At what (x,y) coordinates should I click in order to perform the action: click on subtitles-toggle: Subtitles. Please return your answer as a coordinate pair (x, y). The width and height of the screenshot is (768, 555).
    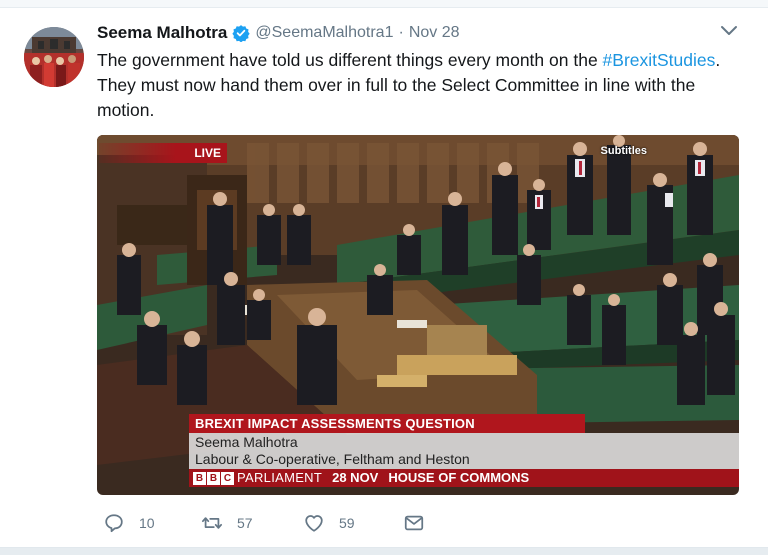
    Looking at the image, I should click on (624, 151).